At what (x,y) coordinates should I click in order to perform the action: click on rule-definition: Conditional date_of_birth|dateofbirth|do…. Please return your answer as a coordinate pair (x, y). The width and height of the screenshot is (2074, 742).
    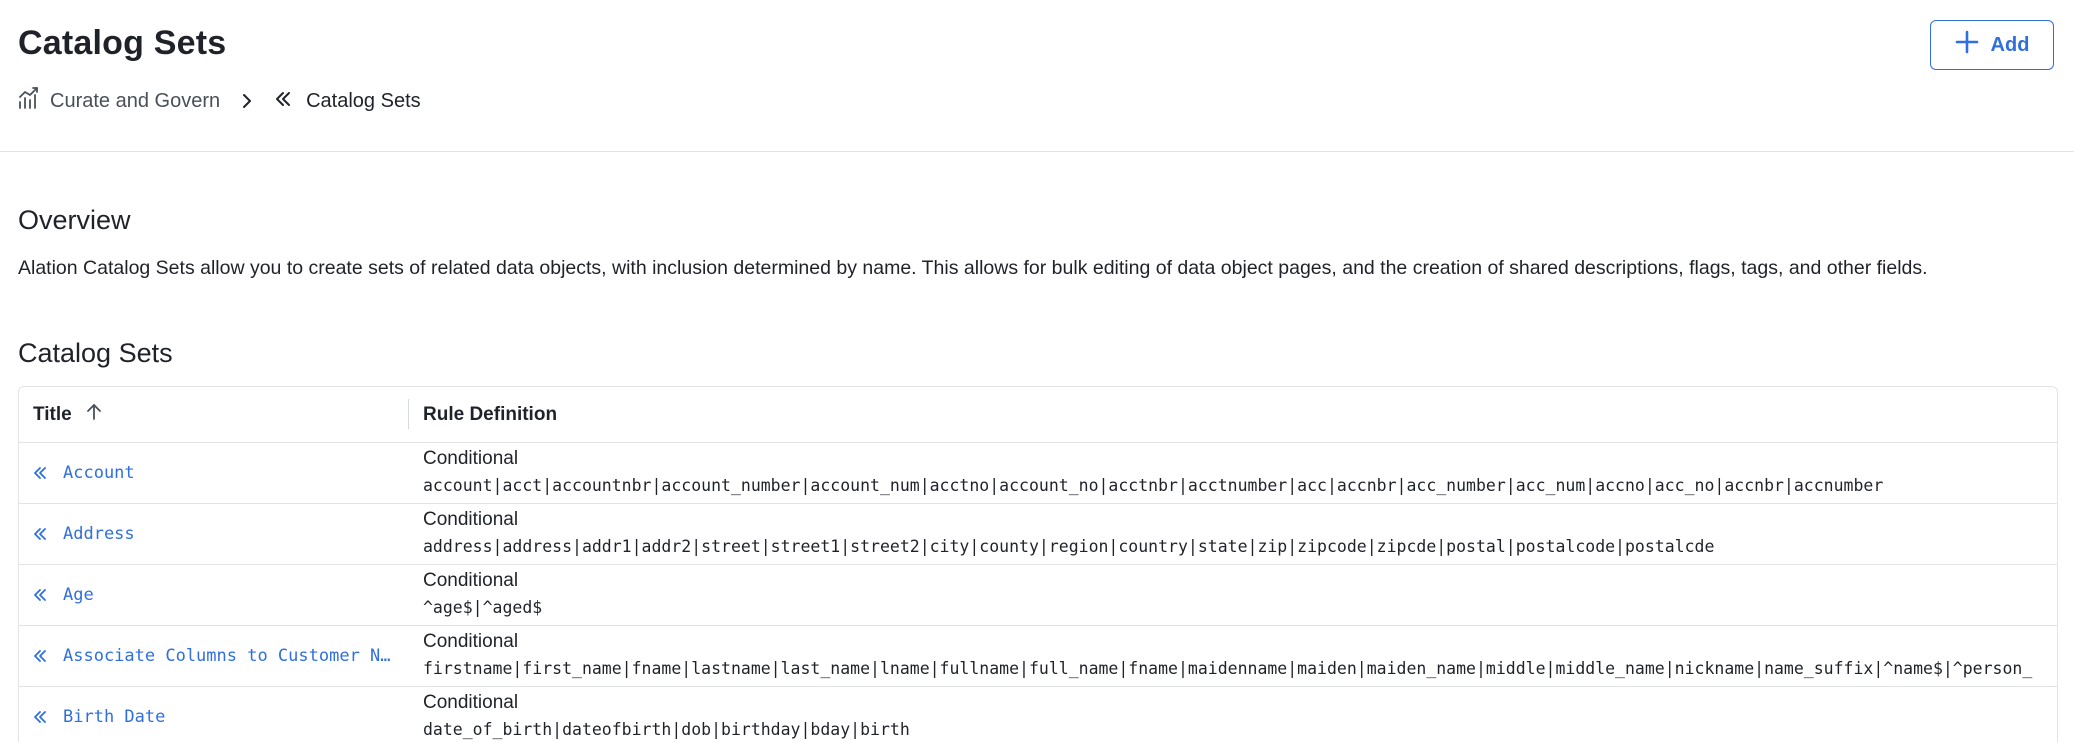
    Looking at the image, I should click on (666, 716).